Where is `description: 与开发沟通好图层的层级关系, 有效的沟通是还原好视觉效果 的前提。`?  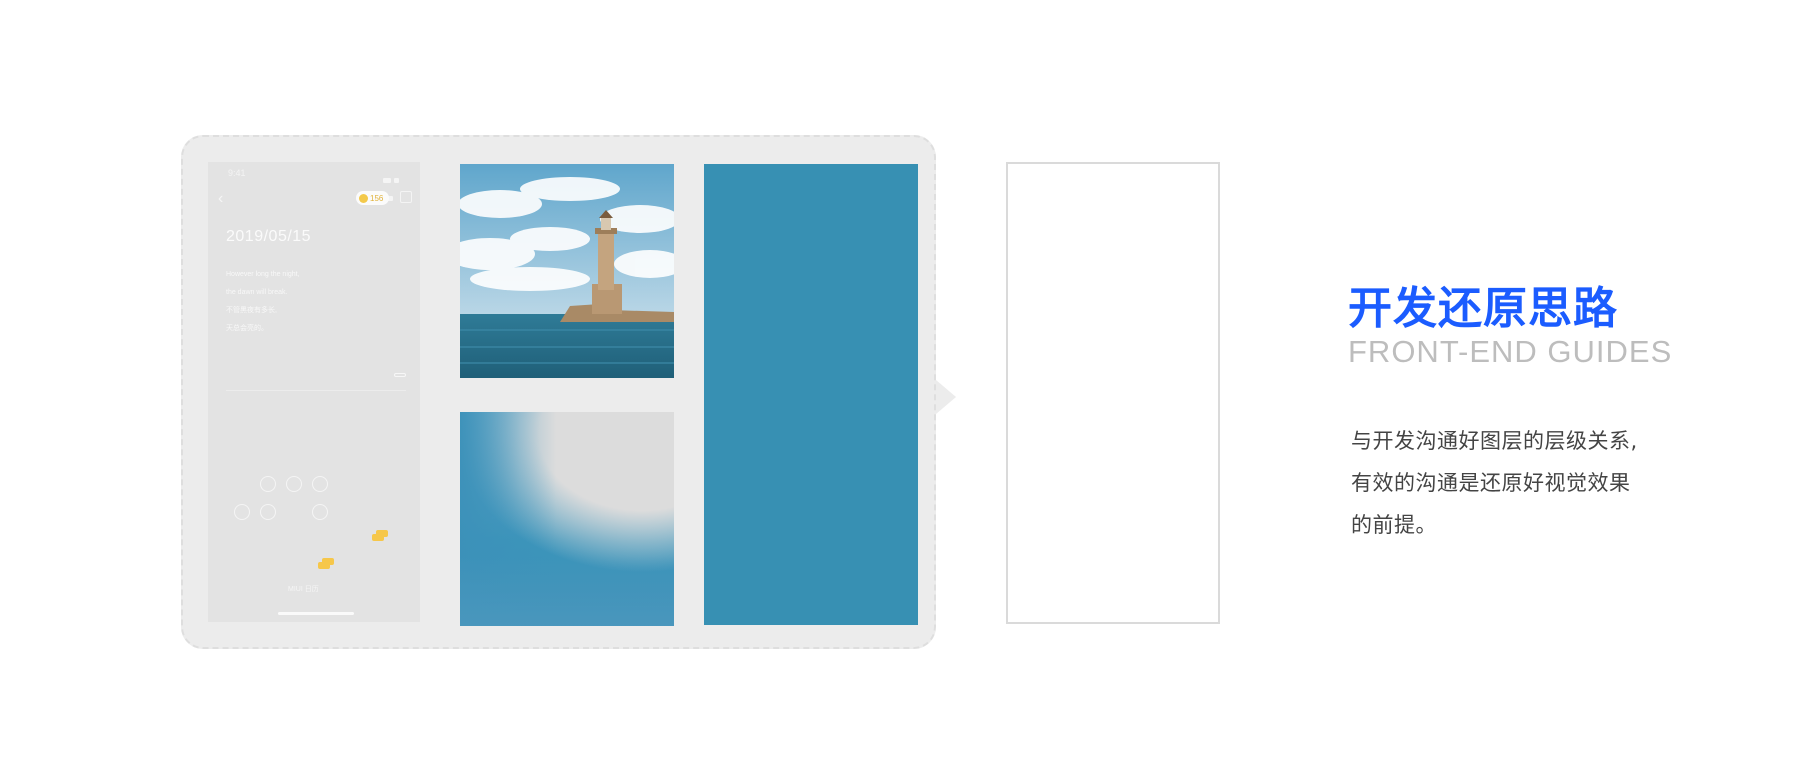
description: 与开发沟通好图层的层级关系, 有效的沟通是还原好视觉效果 的前提。 is located at coordinates (1521, 483).